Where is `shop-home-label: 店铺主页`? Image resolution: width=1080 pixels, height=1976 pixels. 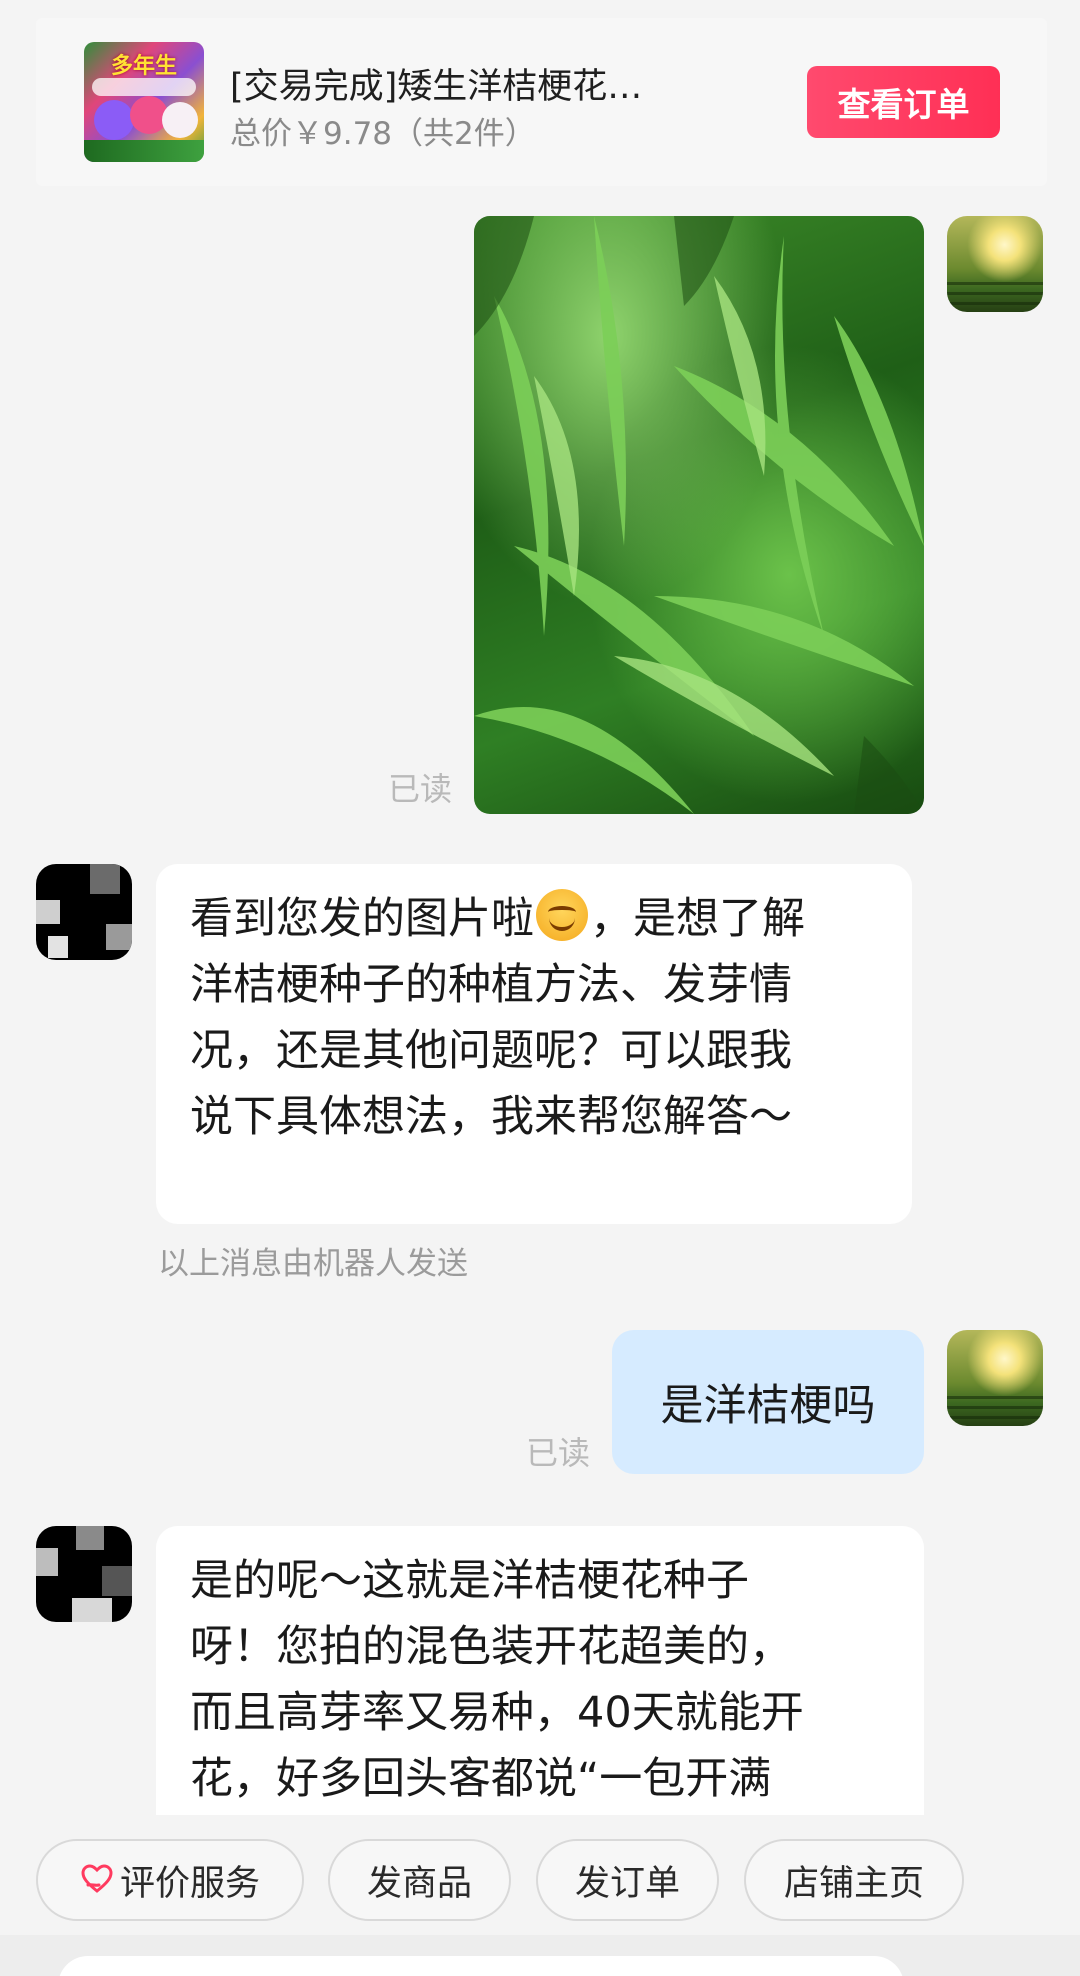
shop-home-label: 店铺主页 is located at coordinates (853, 1883).